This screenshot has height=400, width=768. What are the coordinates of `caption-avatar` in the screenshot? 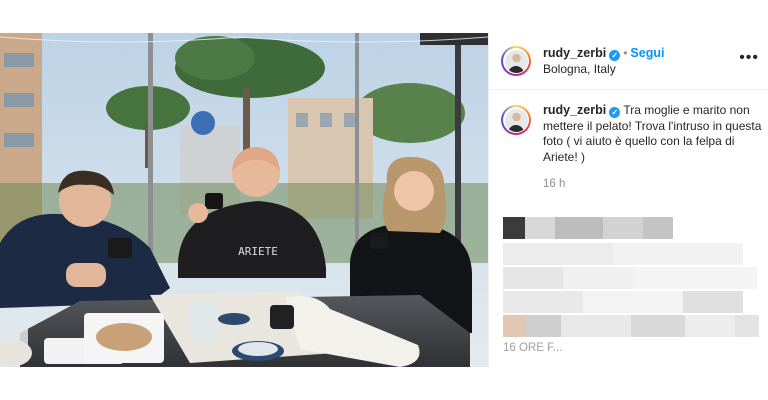 It's located at (516, 120).